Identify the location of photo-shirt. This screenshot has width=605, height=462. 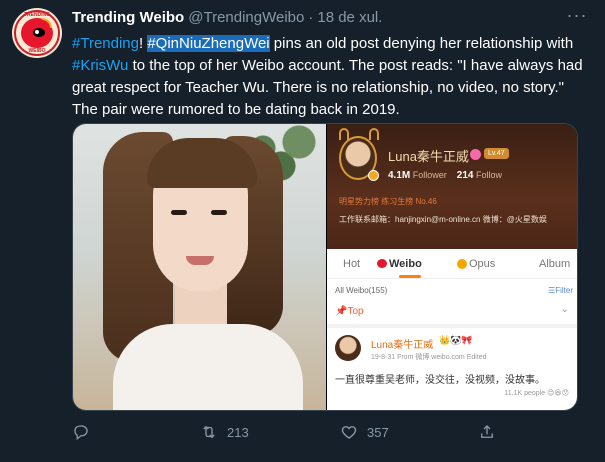
(208, 367).